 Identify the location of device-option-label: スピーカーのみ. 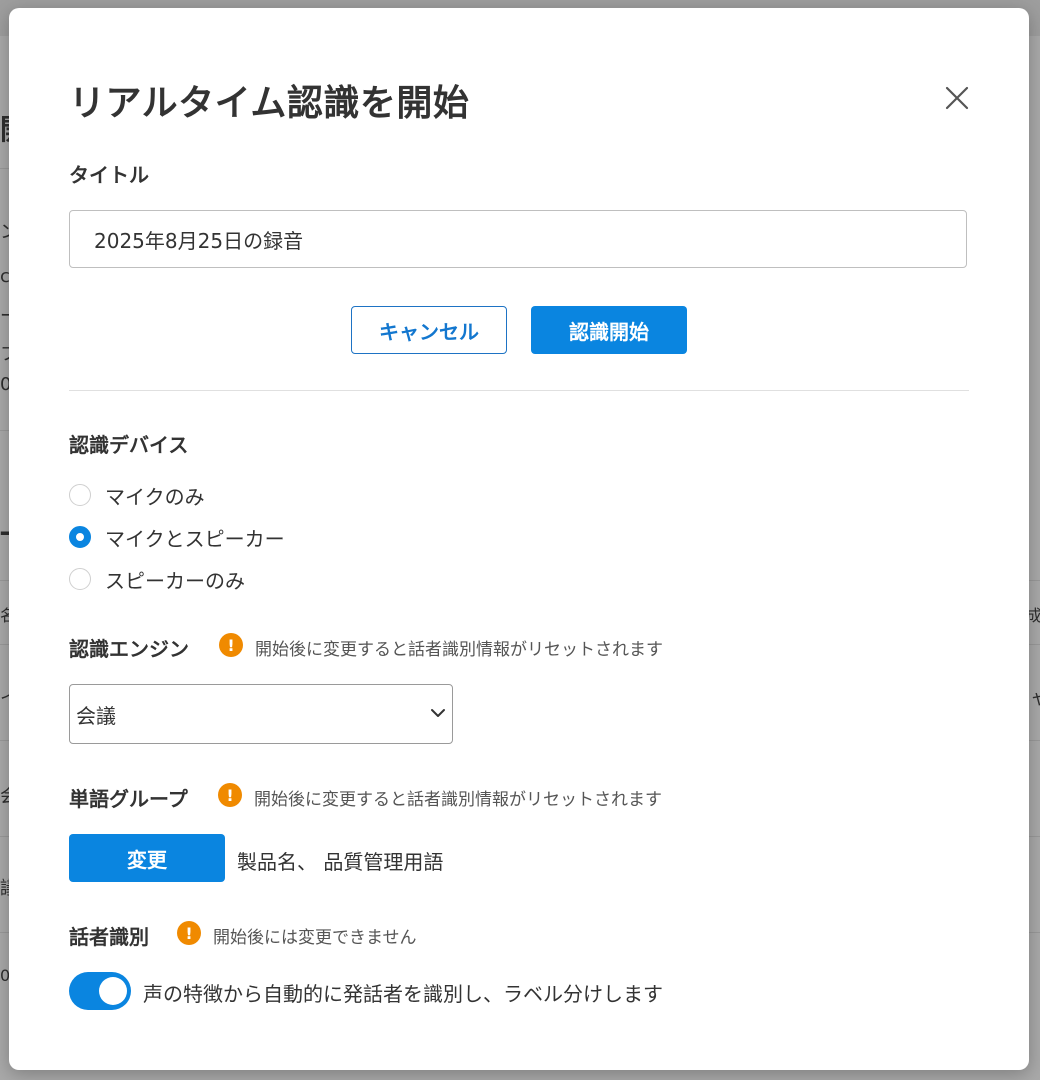
(175, 580).